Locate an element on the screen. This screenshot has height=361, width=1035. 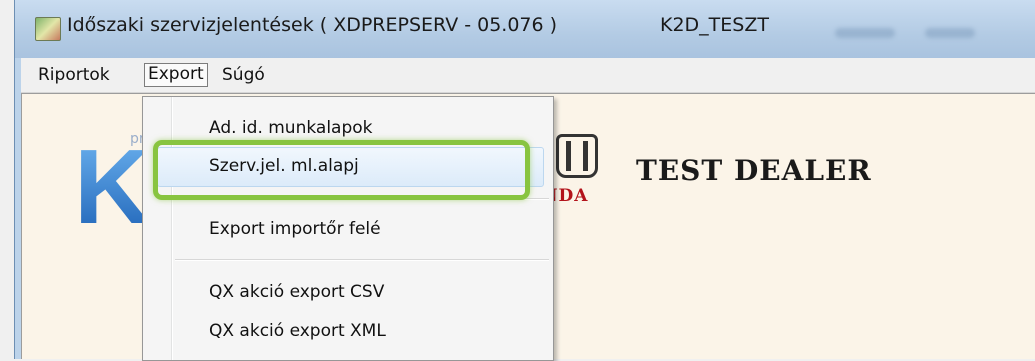
dealer-name: TEST DEALER is located at coordinates (754, 170).